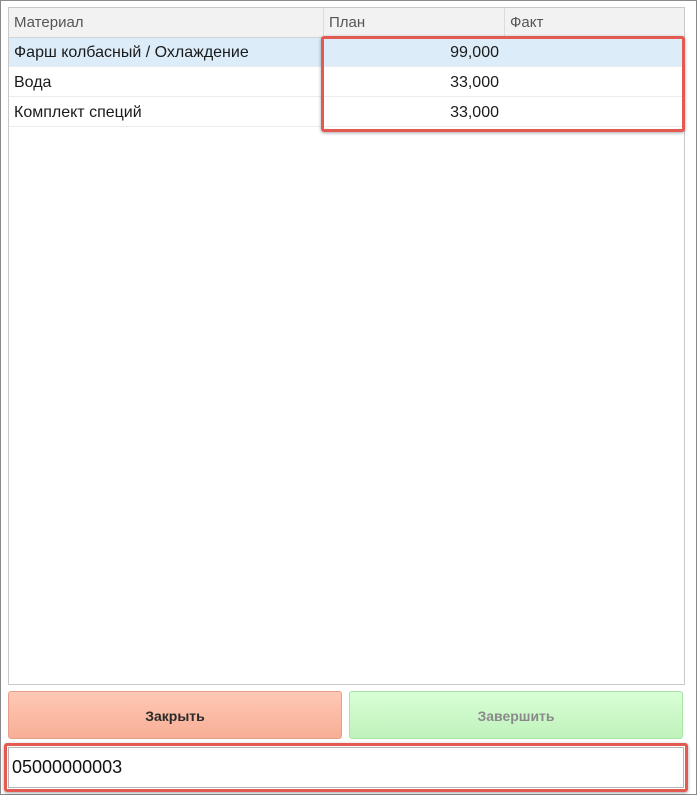 The width and height of the screenshot is (697, 795). Describe the element at coordinates (175, 715) in the screenshot. I see `close-button: Закрыть` at that location.